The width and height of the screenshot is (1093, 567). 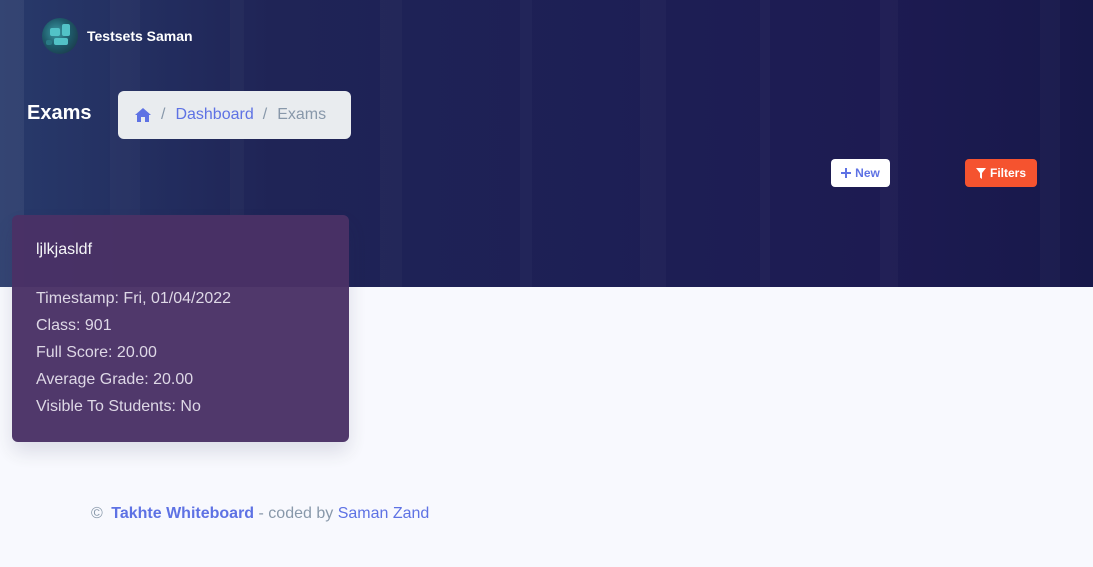 What do you see at coordinates (60, 36) in the screenshot?
I see `avatar-icon` at bounding box center [60, 36].